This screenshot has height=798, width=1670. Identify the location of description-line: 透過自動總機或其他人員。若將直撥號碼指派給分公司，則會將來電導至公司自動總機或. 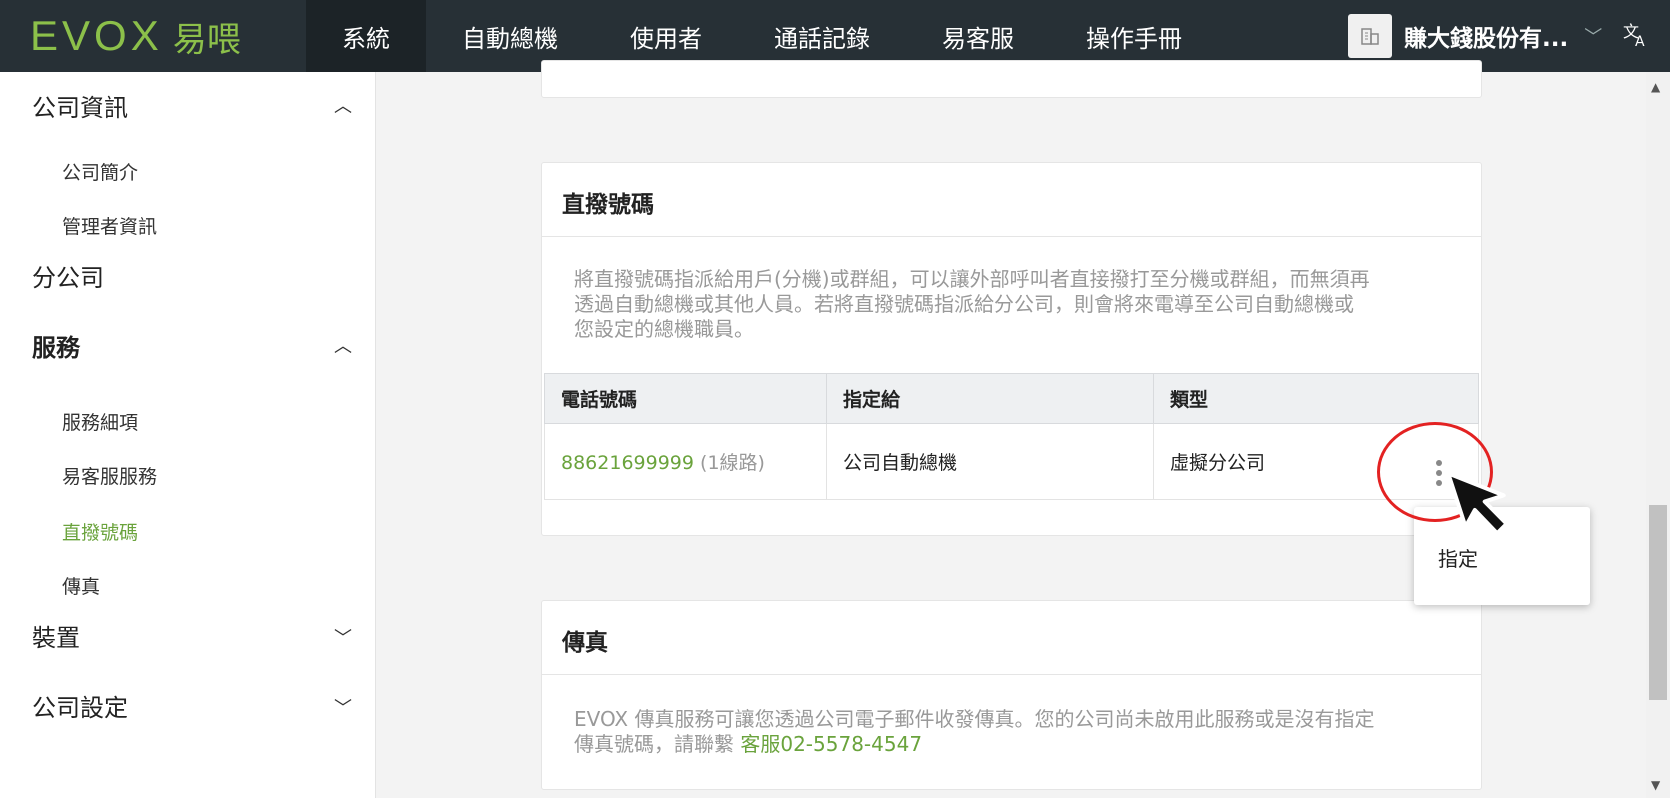
(964, 304).